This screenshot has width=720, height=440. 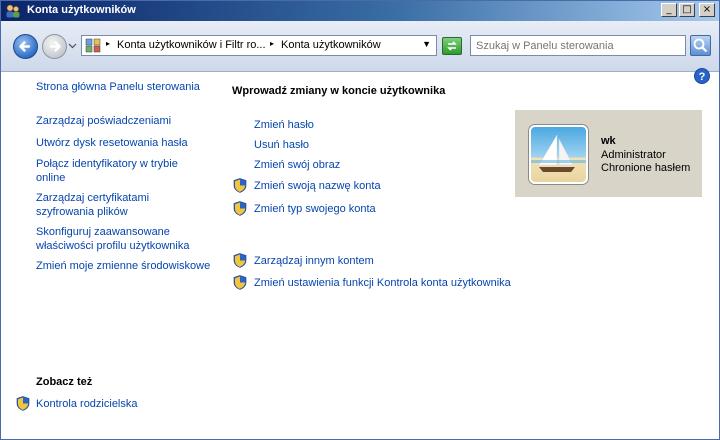 I want to click on refresh-button, so click(x=452, y=46).